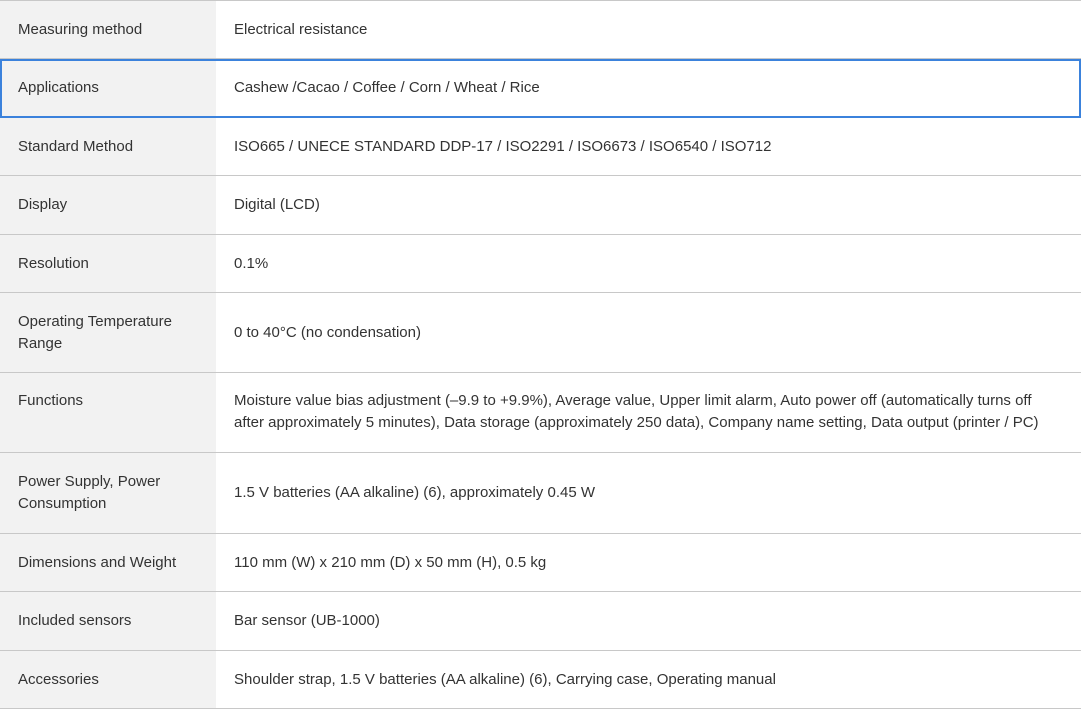 The width and height of the screenshot is (1081, 711). I want to click on spec-label: Operating Temperature Range, so click(108, 332).